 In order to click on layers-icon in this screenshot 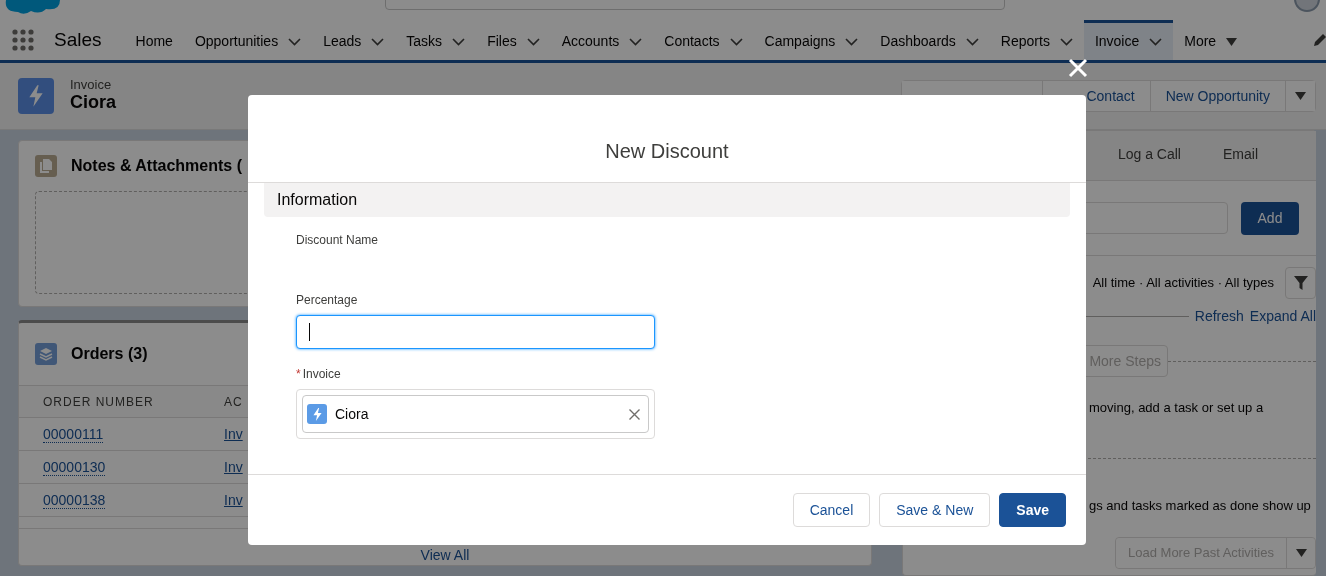, I will do `click(46, 354)`.